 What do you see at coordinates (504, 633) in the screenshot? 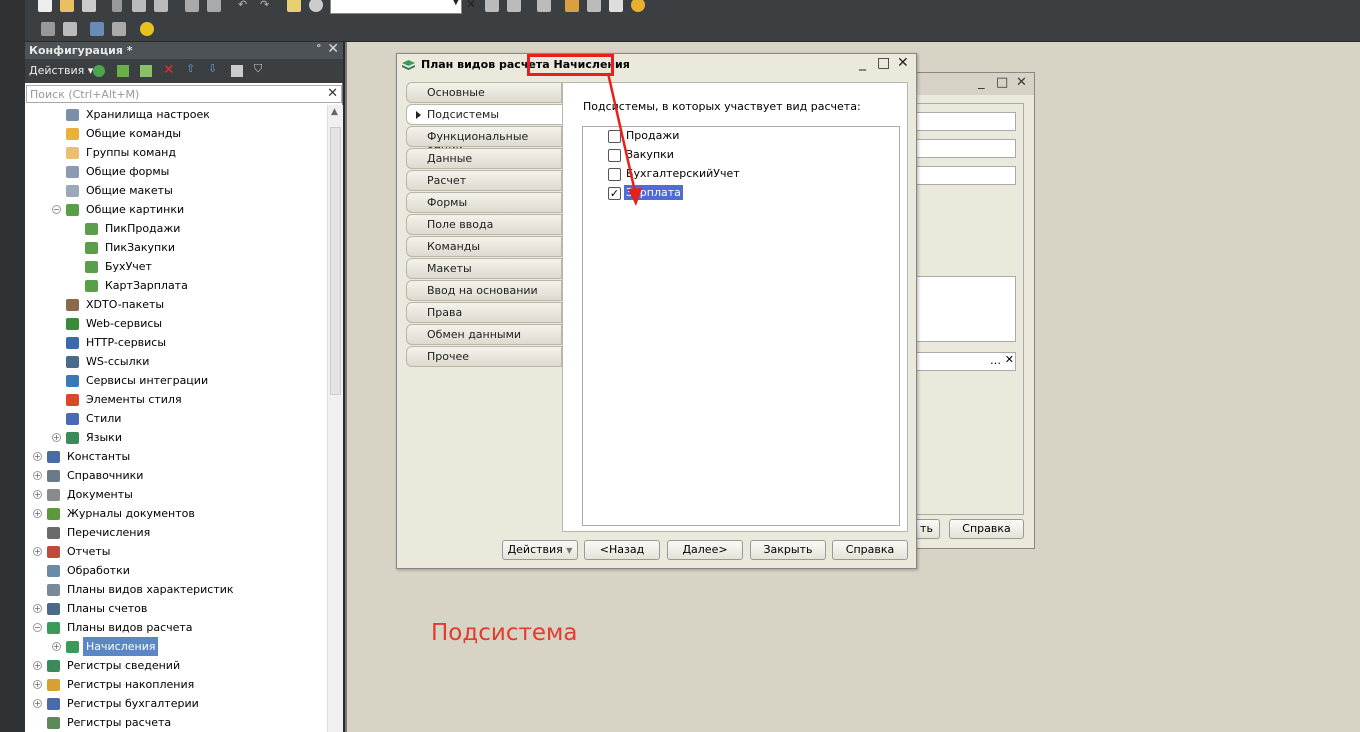
I see `annotation-caption: Подсистема` at bounding box center [504, 633].